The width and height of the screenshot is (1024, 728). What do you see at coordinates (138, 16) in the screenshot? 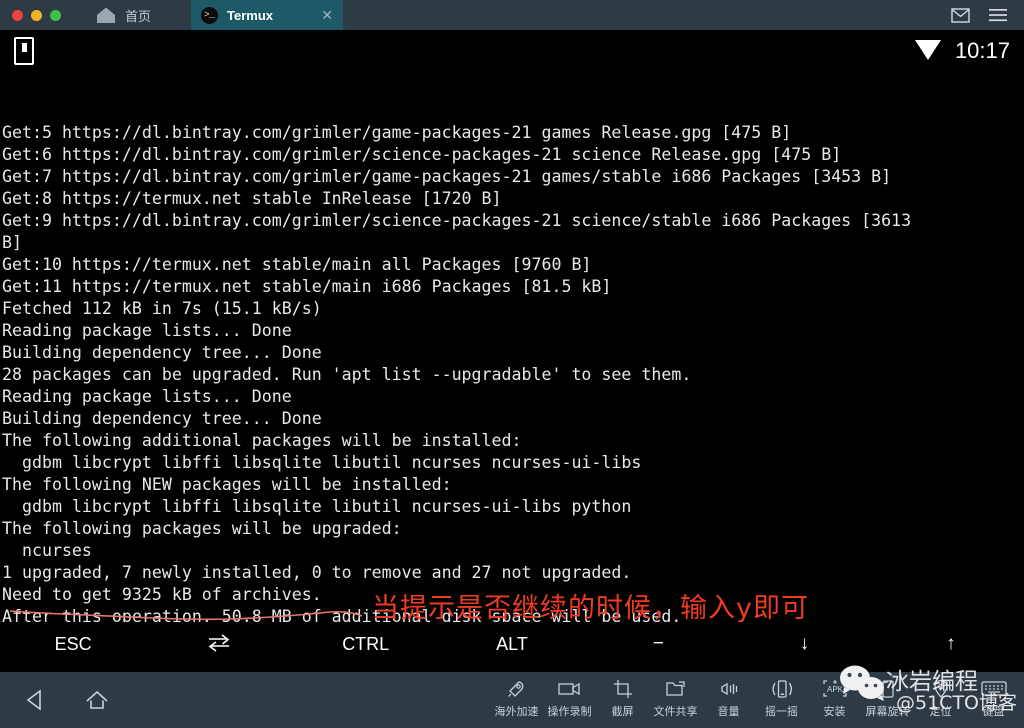
I see `home-tab-label: 首页` at bounding box center [138, 16].